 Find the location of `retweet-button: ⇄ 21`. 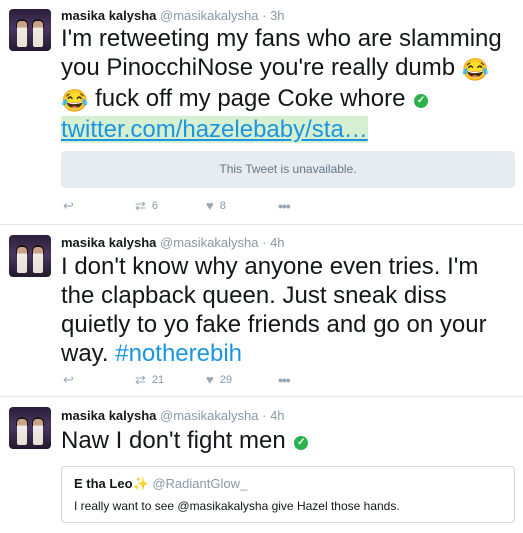

retweet-button: ⇄ 21 is located at coordinates (149, 380).